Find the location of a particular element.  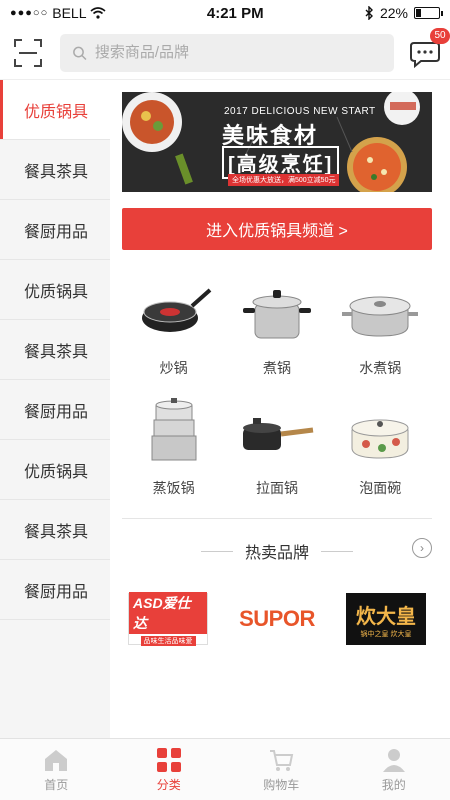

brand-name: ASD爱仕达 is located at coordinates (168, 613).